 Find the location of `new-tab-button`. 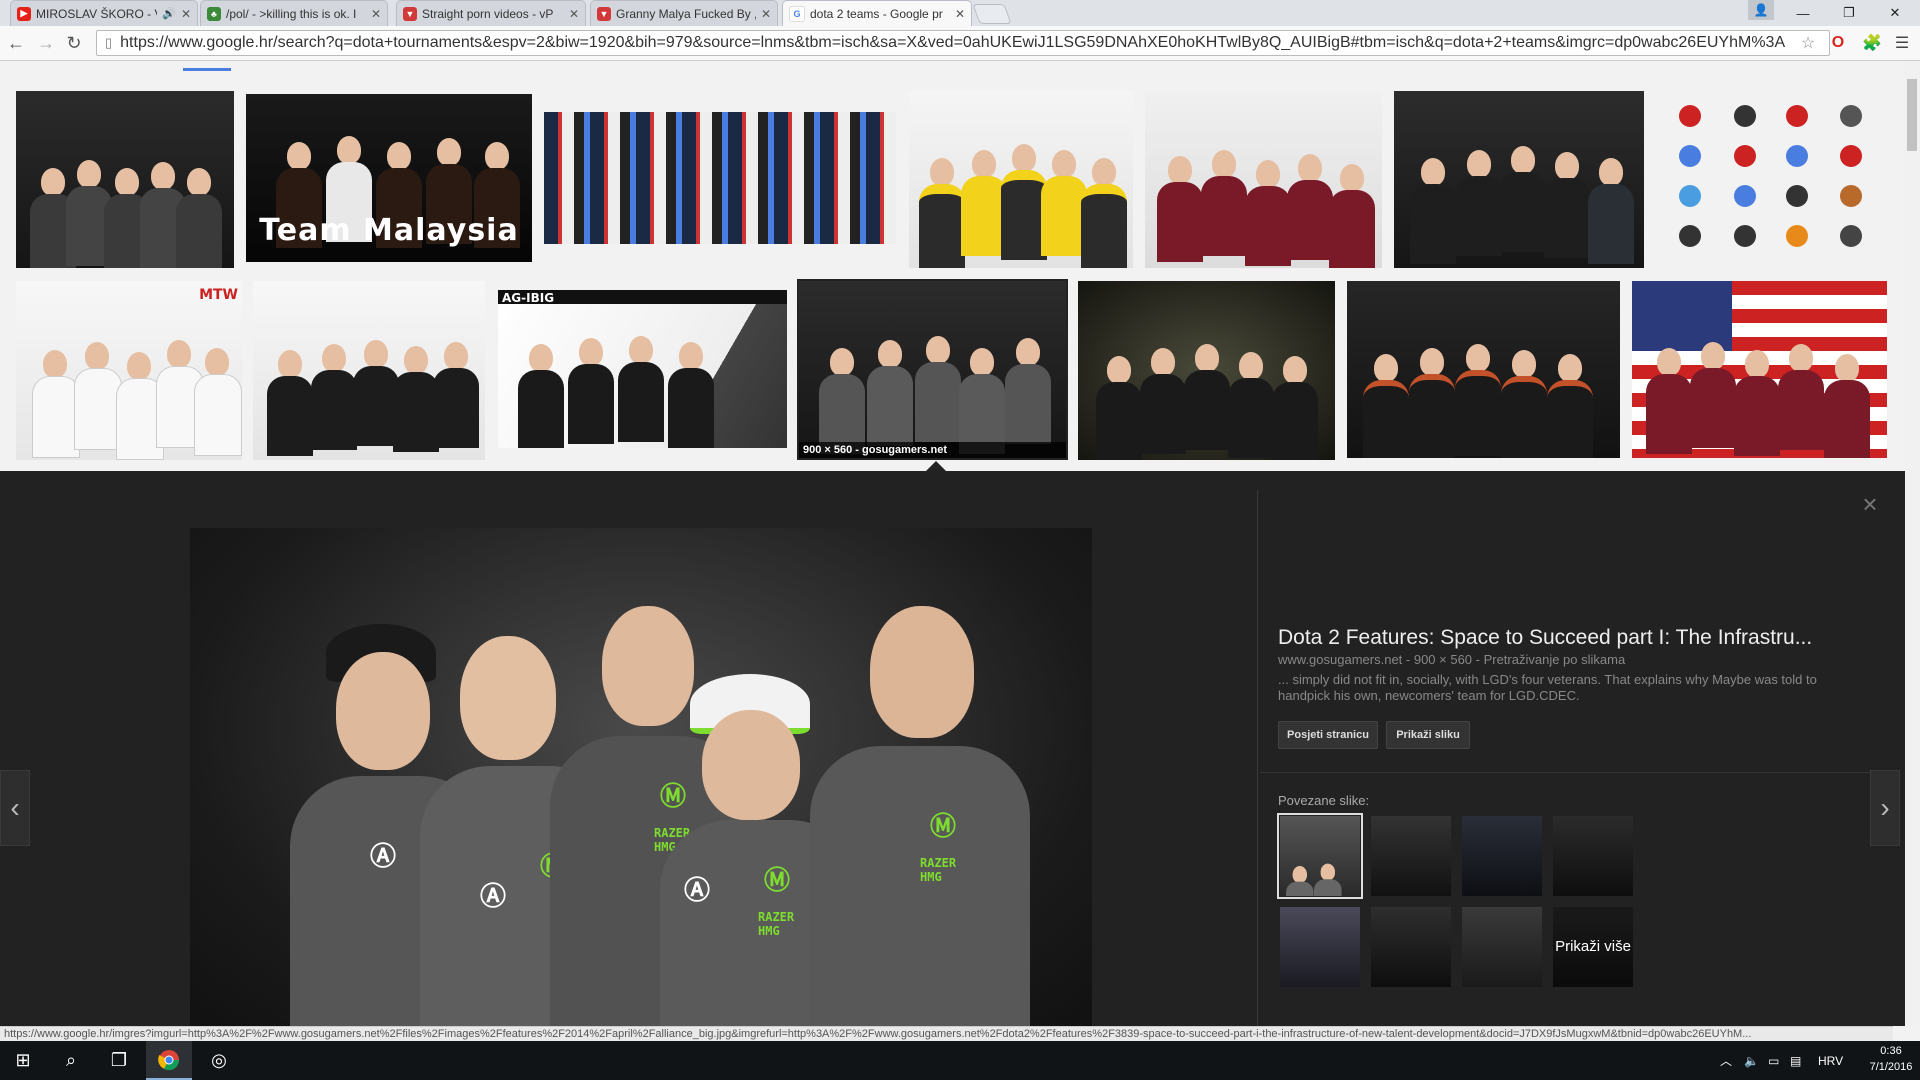

new-tab-button is located at coordinates (992, 14).